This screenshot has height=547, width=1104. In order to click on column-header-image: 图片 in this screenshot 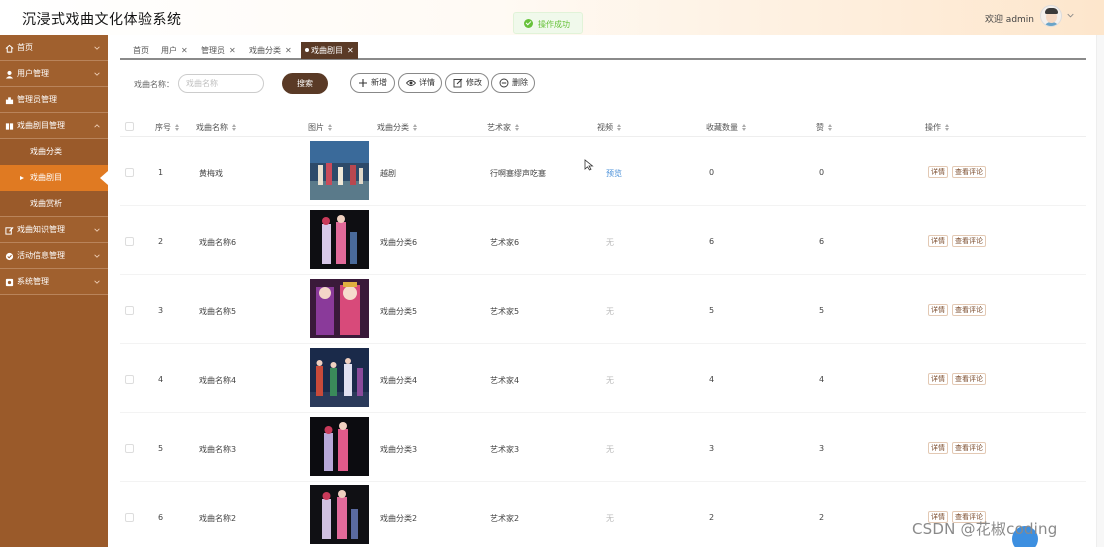, I will do `click(320, 127)`.